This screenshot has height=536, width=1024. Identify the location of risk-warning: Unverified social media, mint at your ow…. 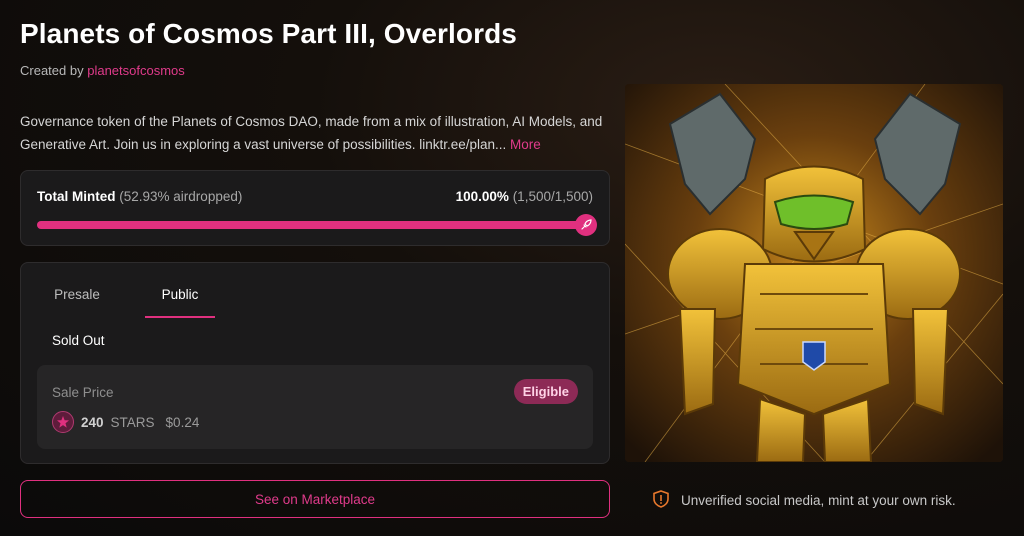
(804, 500).